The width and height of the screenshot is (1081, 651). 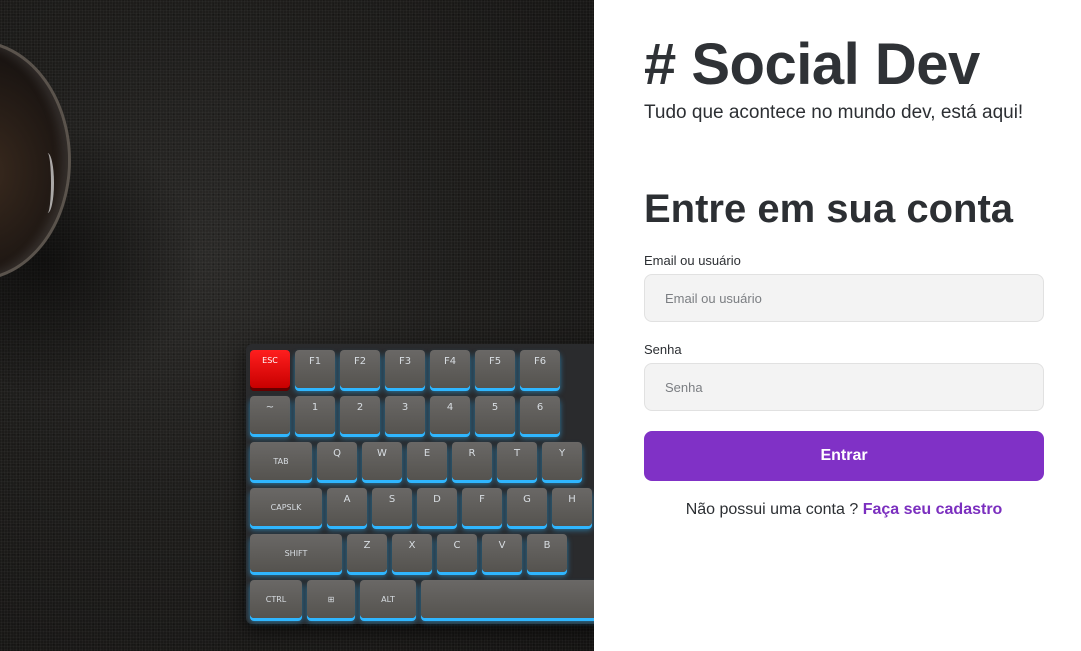 What do you see at coordinates (502, 553) in the screenshot?
I see `keycap: V` at bounding box center [502, 553].